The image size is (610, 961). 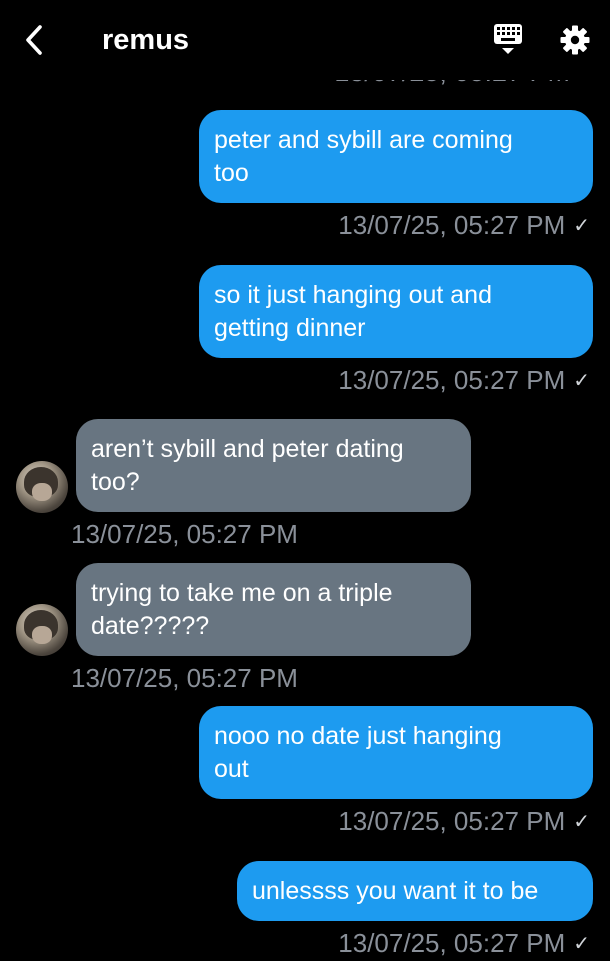 What do you see at coordinates (290, 328) in the screenshot?
I see `message-line: getting dinner` at bounding box center [290, 328].